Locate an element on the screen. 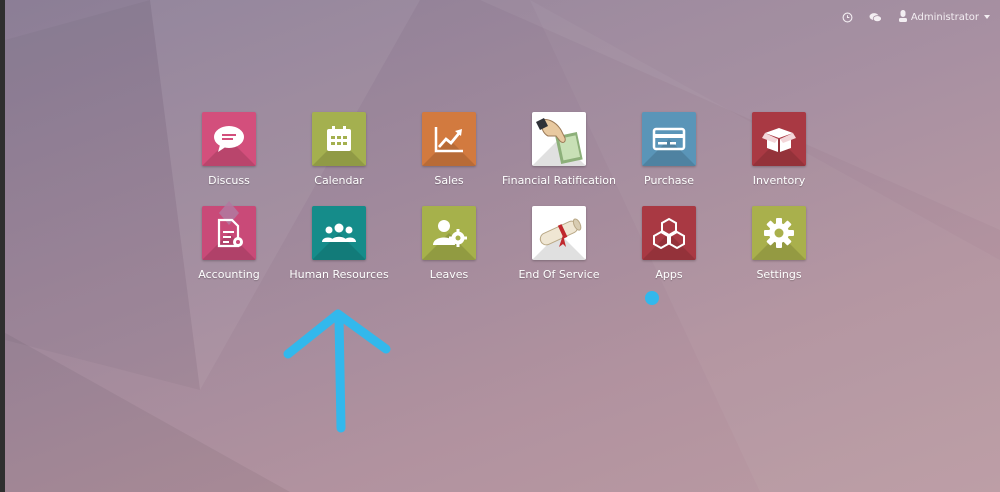  app-discuss: Discuss is located at coordinates (229, 159).